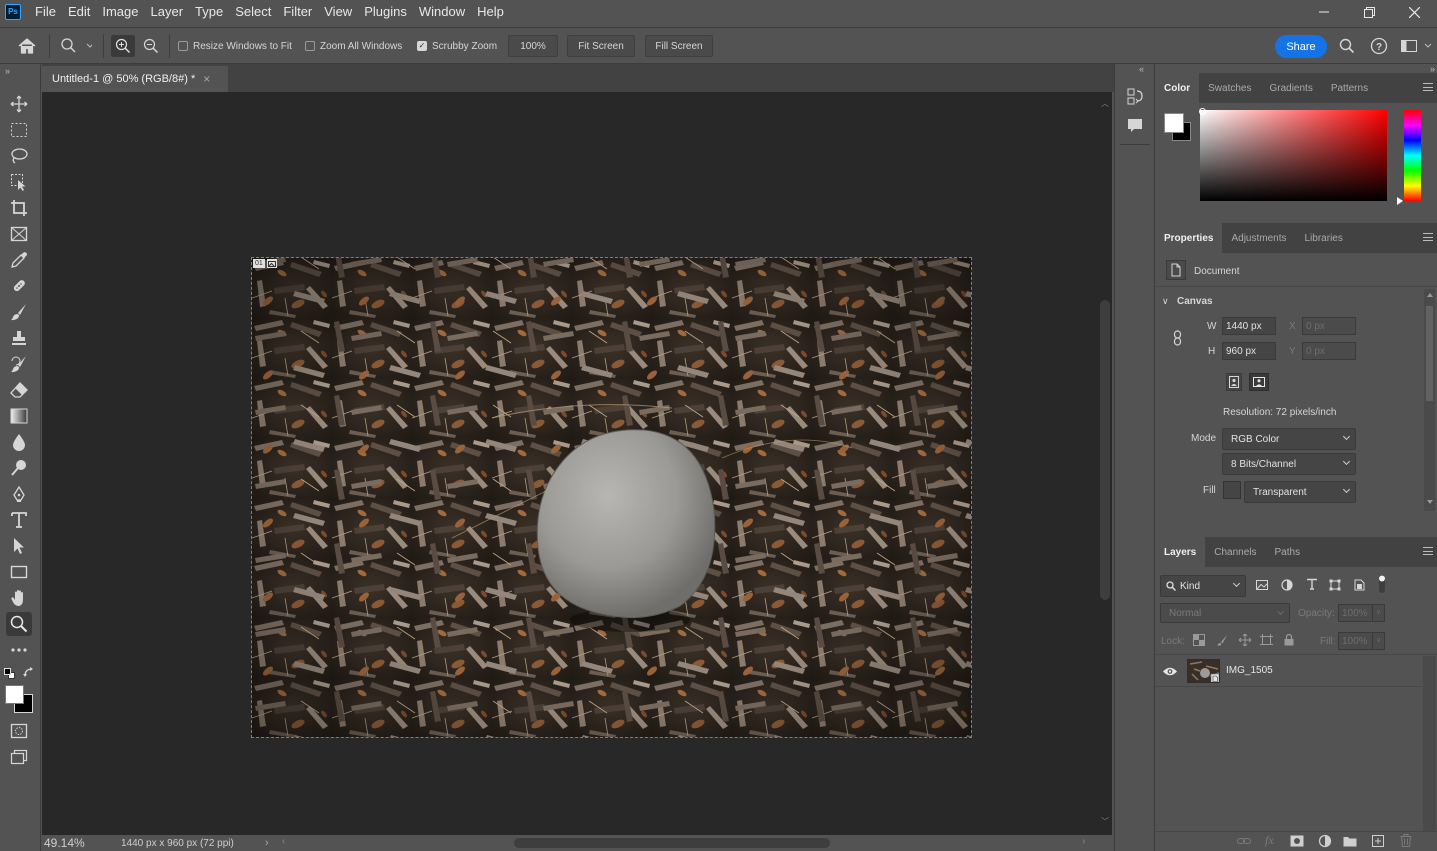  I want to click on tab-adjustments: Adjustments, so click(1258, 238).